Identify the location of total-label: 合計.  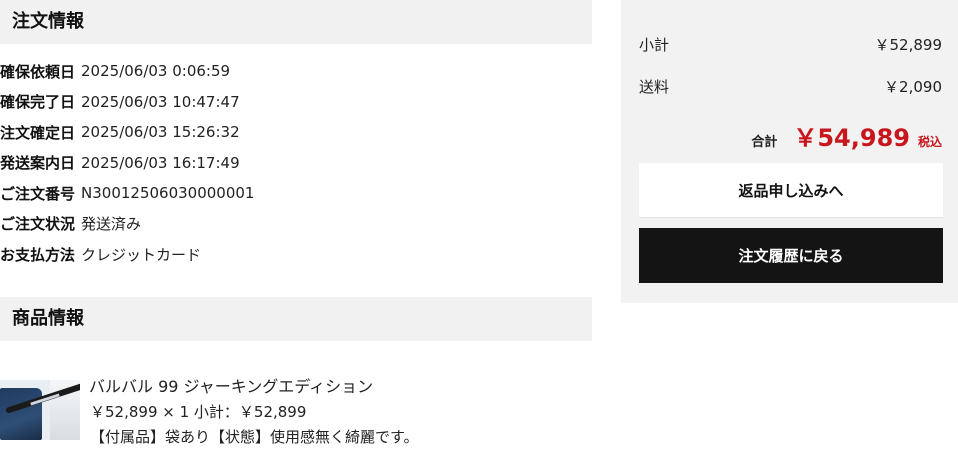
(764, 142).